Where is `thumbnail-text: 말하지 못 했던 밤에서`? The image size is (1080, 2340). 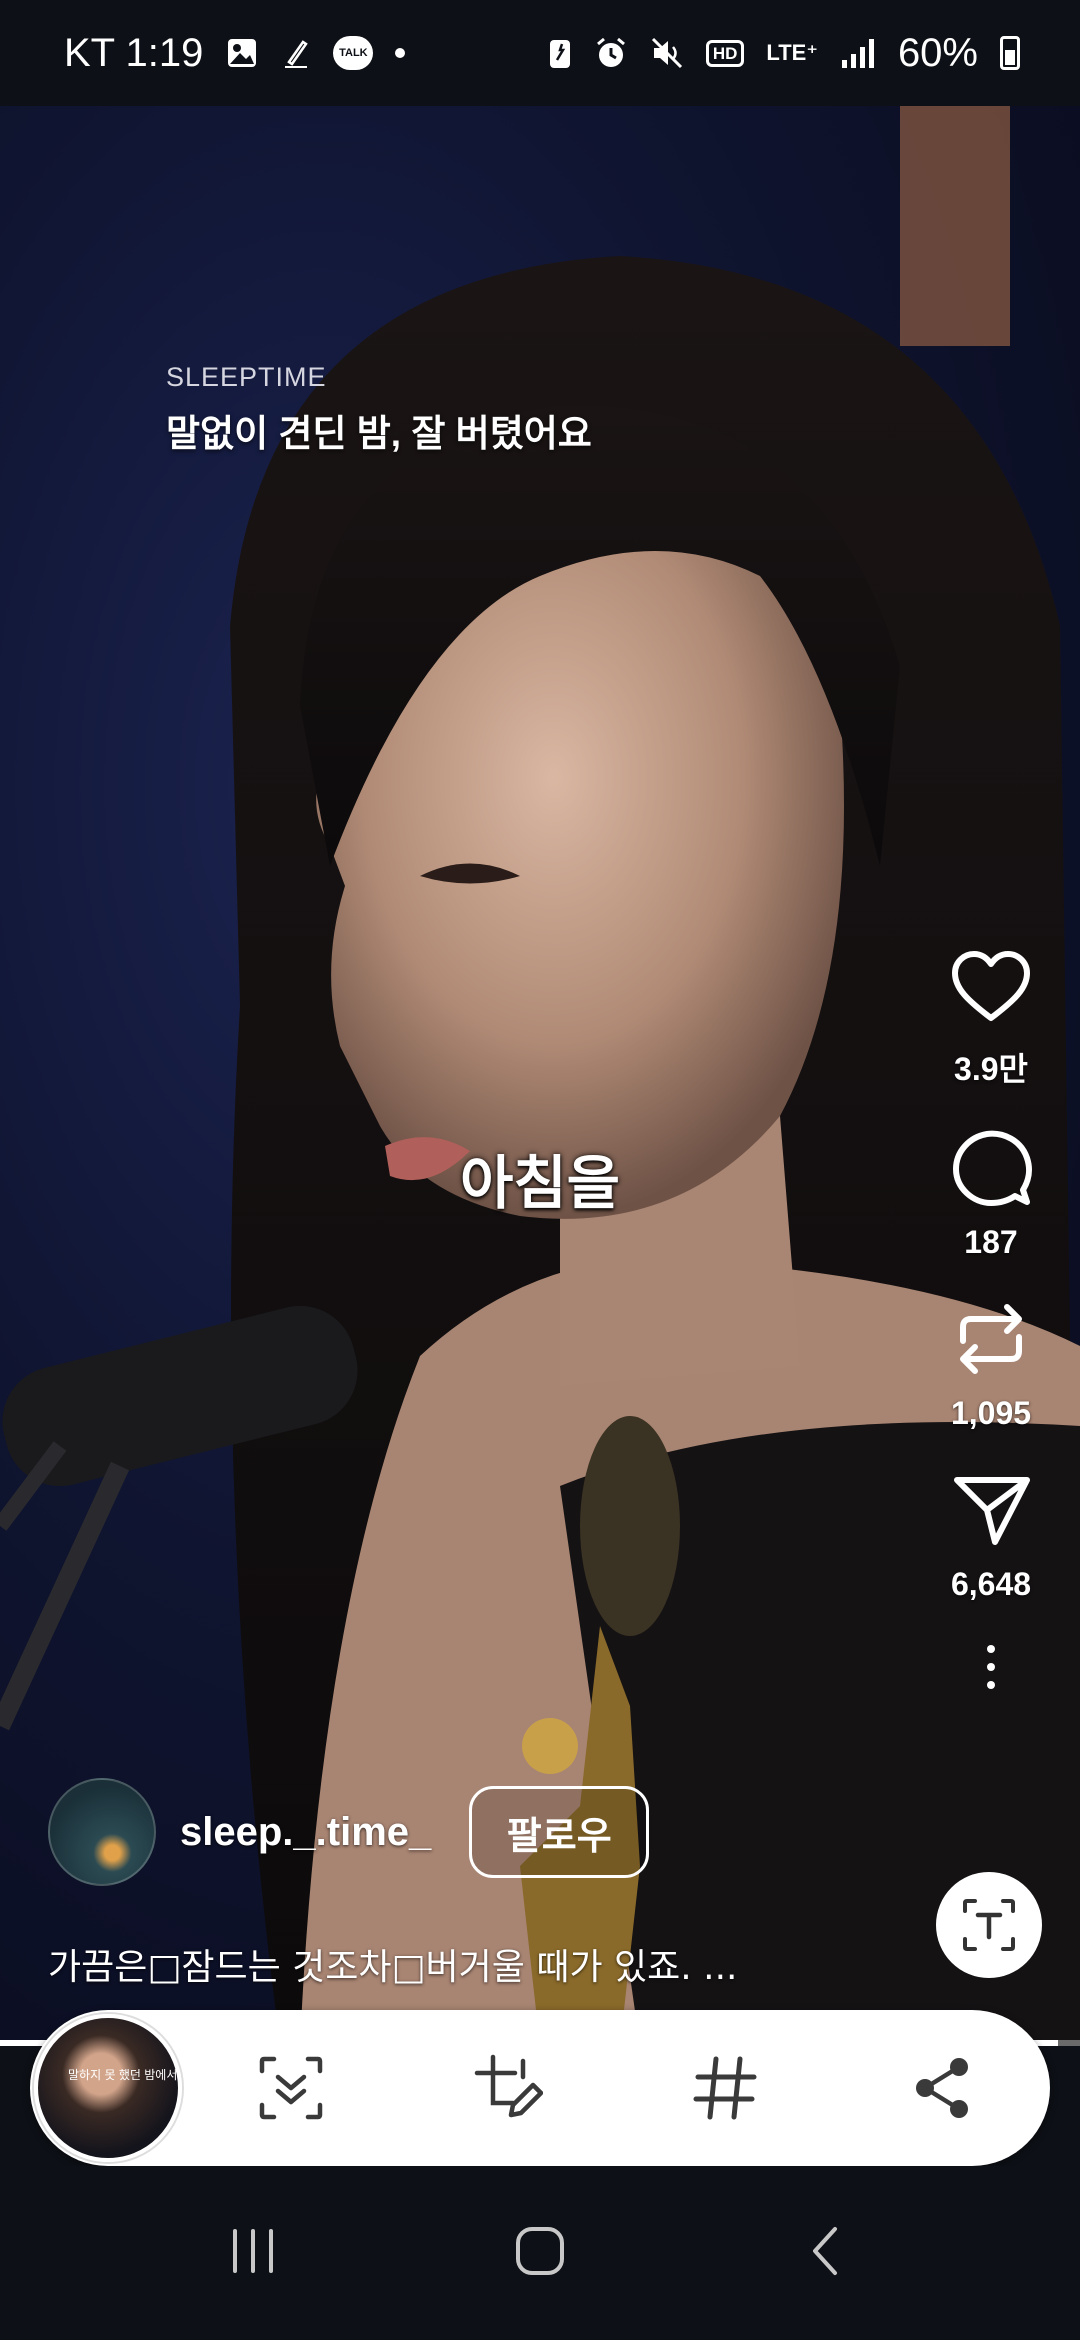
thumbnail-text: 말하지 못 했던 밤에서 is located at coordinates (123, 2075).